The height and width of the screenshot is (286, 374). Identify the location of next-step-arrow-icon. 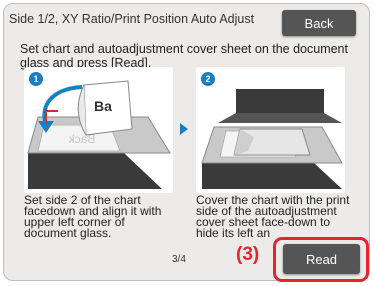
(184, 129).